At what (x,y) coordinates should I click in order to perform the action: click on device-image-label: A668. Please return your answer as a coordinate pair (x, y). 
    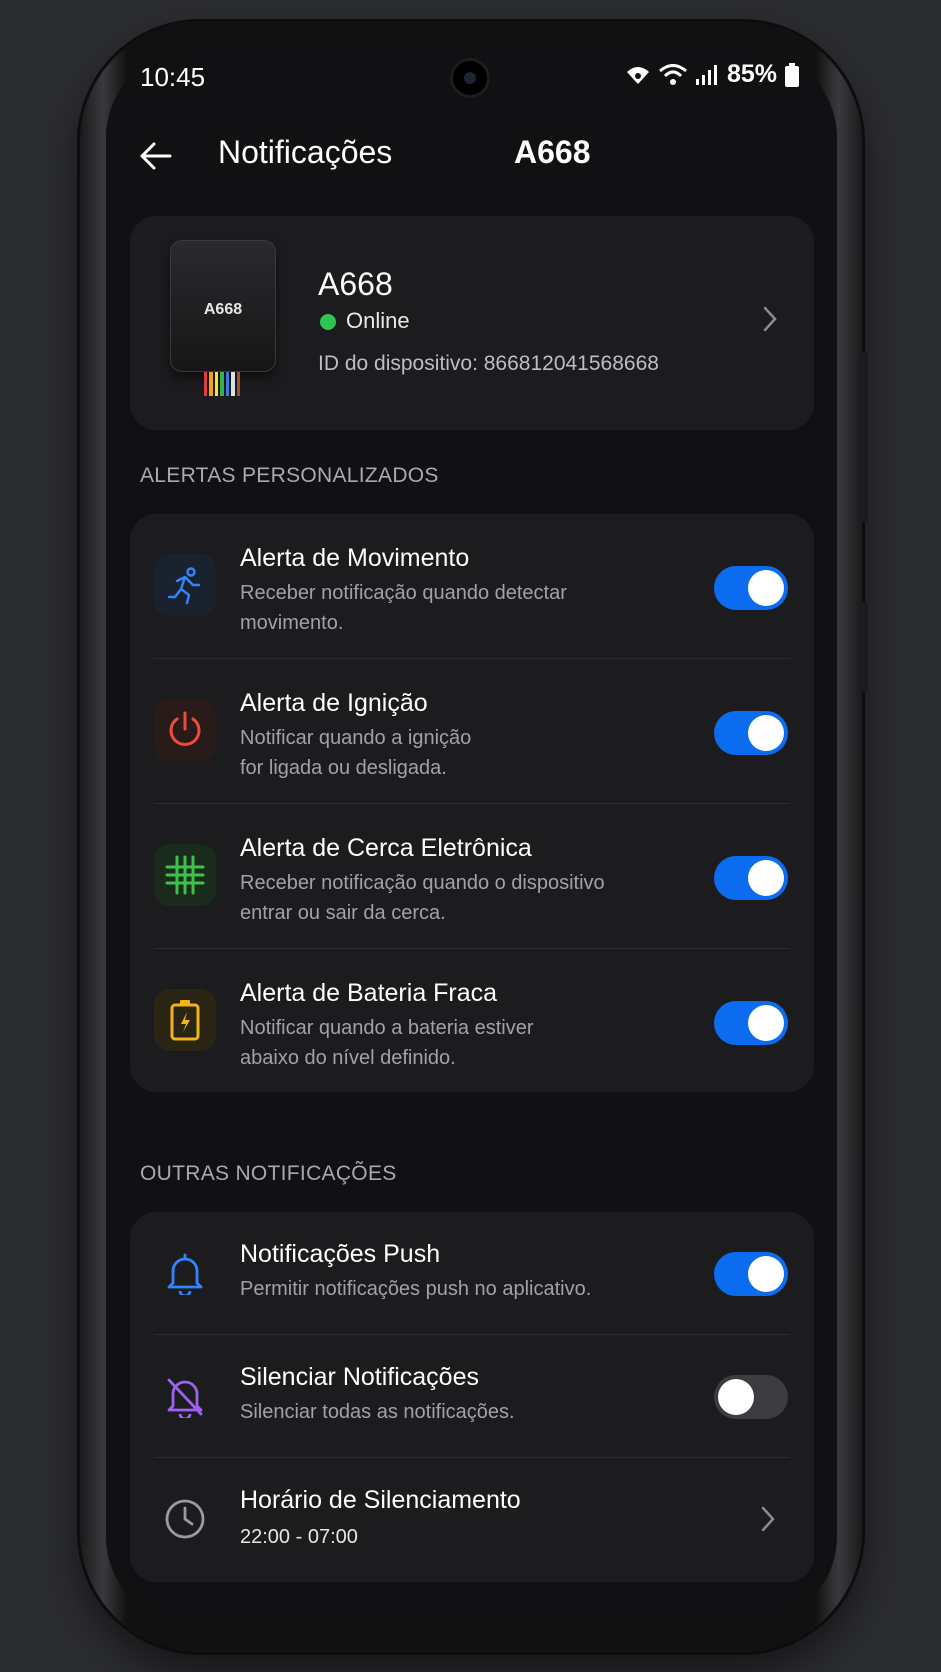
    Looking at the image, I should click on (223, 309).